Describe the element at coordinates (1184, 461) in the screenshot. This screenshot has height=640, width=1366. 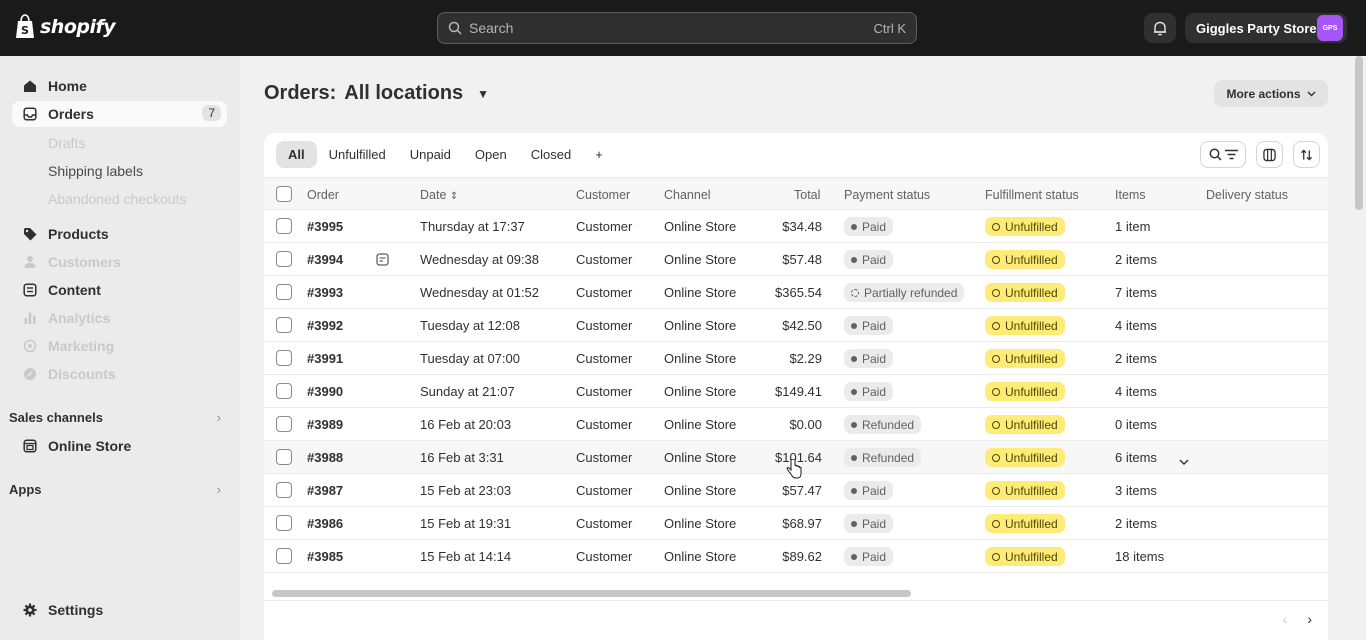
I see `chevron-down-icon` at that location.